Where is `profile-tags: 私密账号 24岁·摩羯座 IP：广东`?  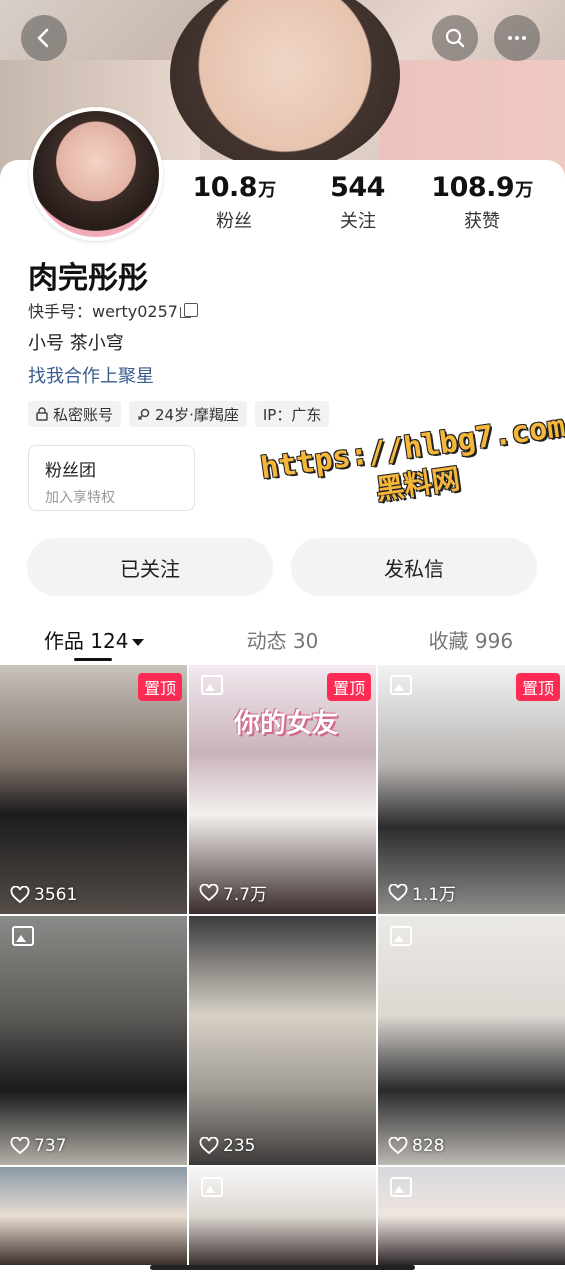 profile-tags: 私密账号 24岁·摩羯座 IP：广东 is located at coordinates (179, 414).